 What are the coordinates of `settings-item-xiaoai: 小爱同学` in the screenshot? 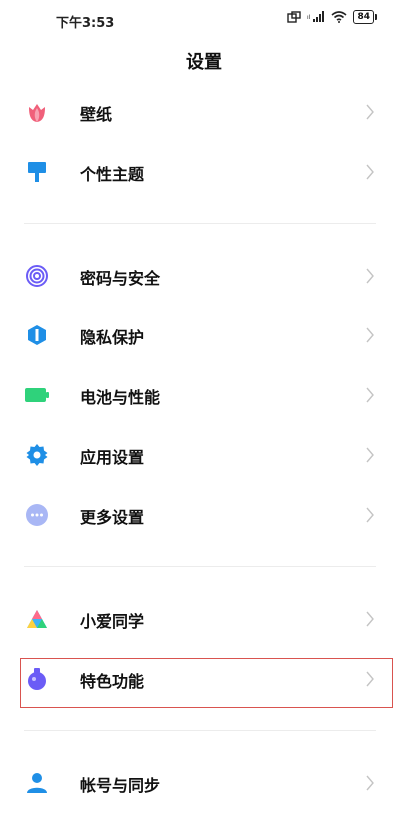 It's located at (204, 619).